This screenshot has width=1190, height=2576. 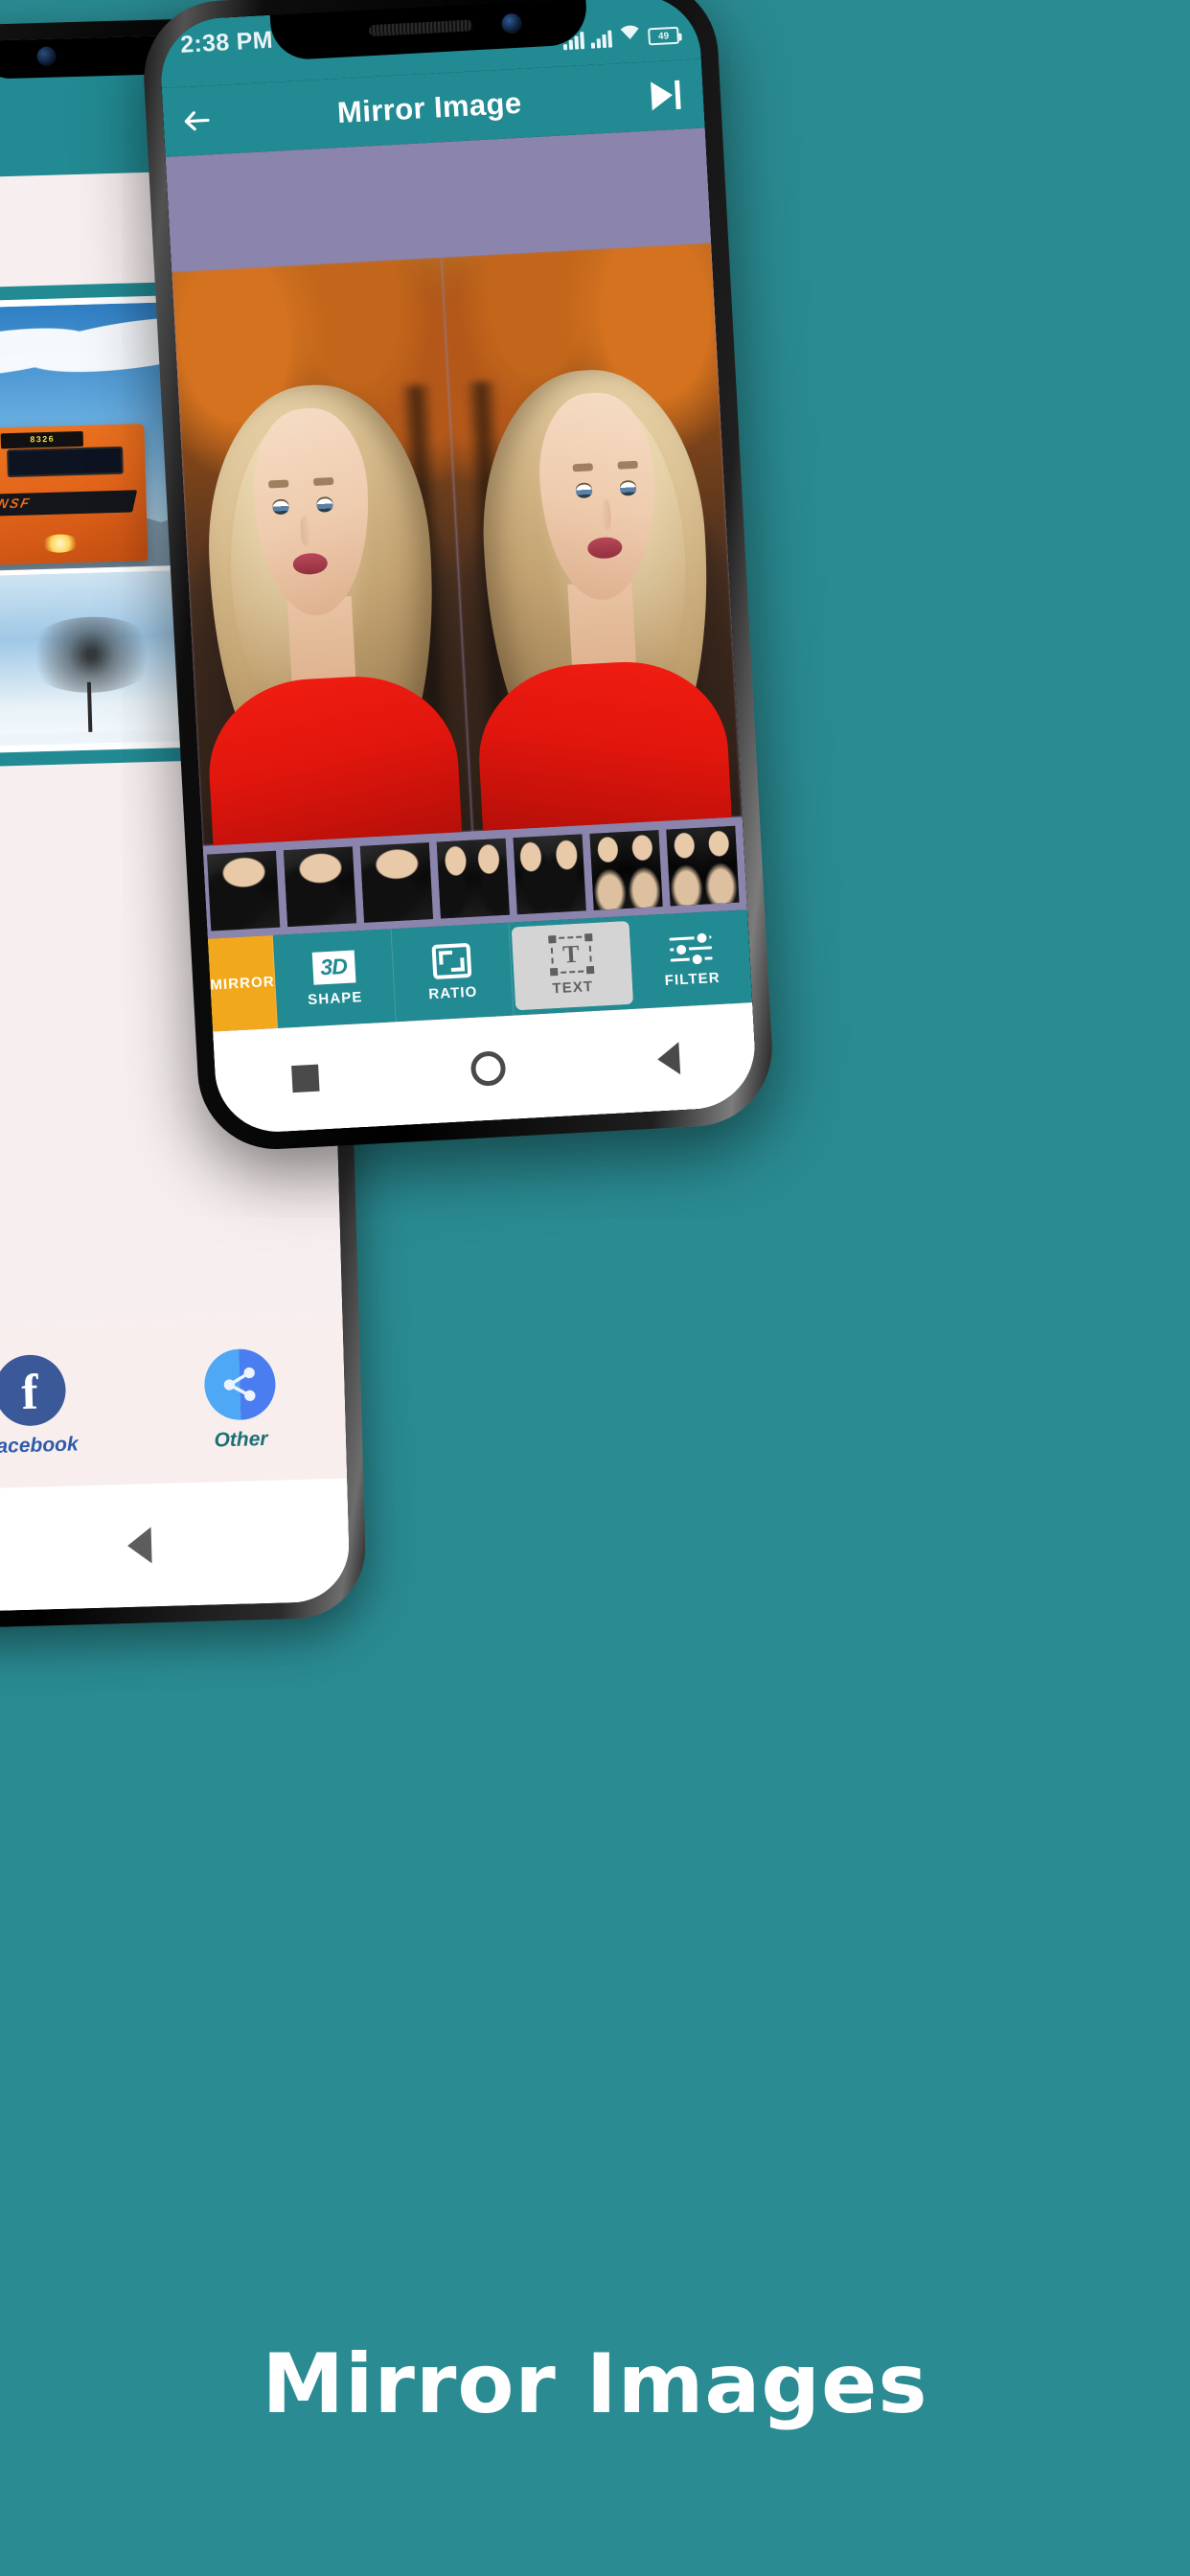 I want to click on text-icon-glyph: T, so click(x=571, y=954).